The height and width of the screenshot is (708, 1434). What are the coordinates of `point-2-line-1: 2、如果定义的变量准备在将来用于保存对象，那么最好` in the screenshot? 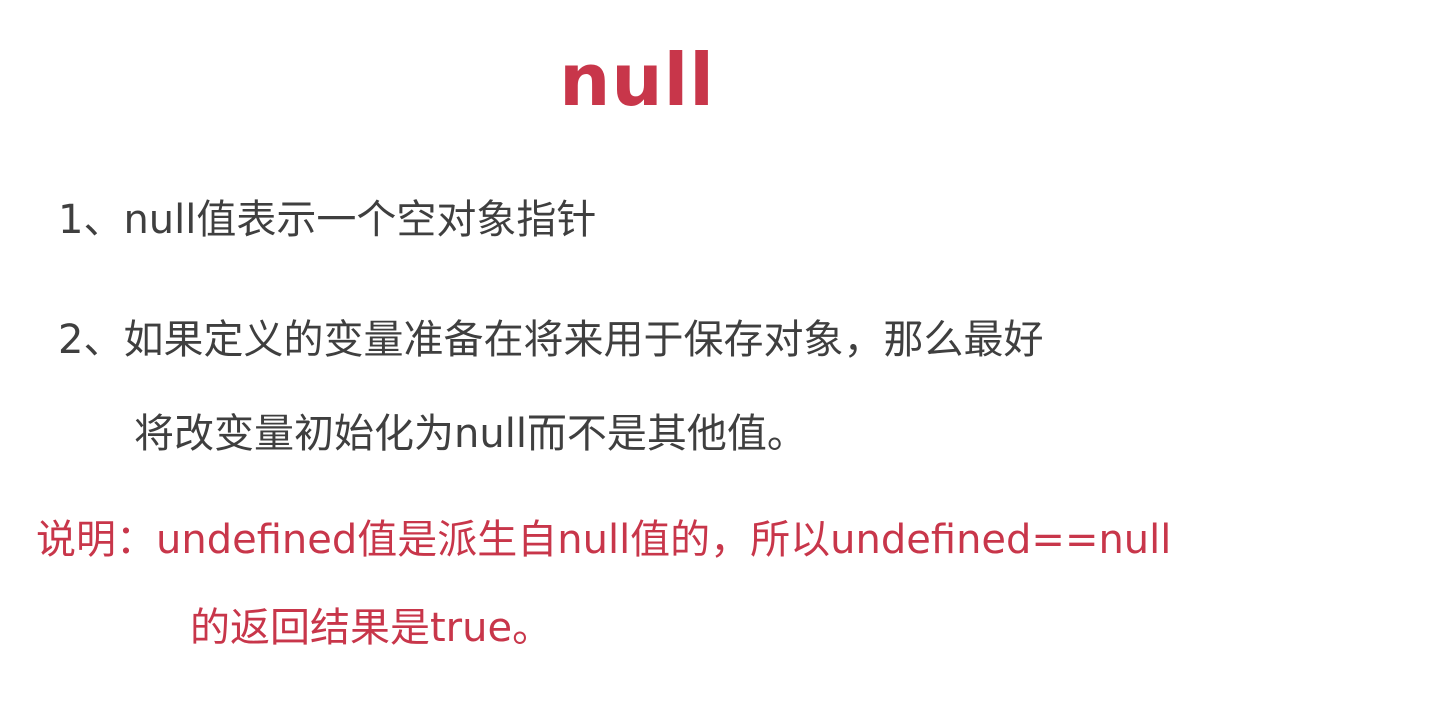 It's located at (551, 340).